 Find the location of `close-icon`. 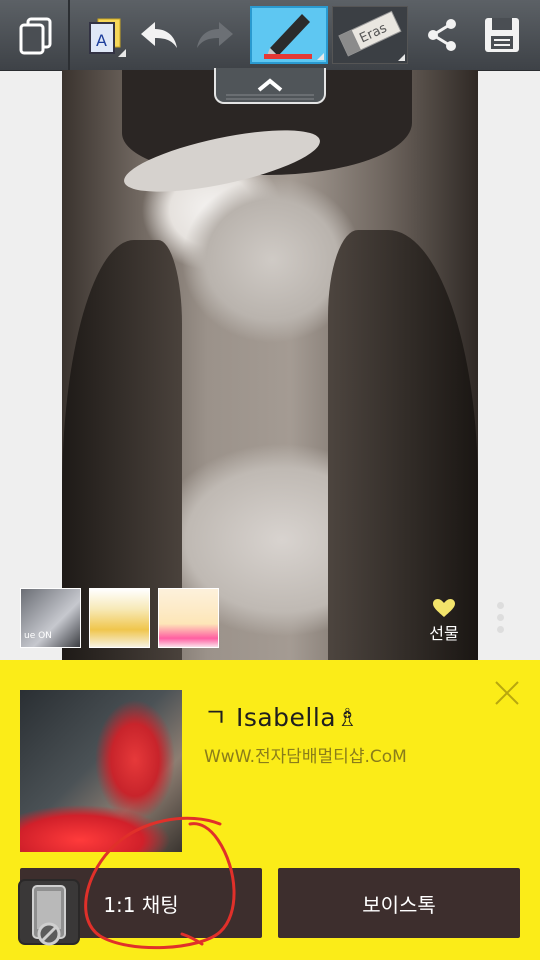

close-icon is located at coordinates (507, 693).